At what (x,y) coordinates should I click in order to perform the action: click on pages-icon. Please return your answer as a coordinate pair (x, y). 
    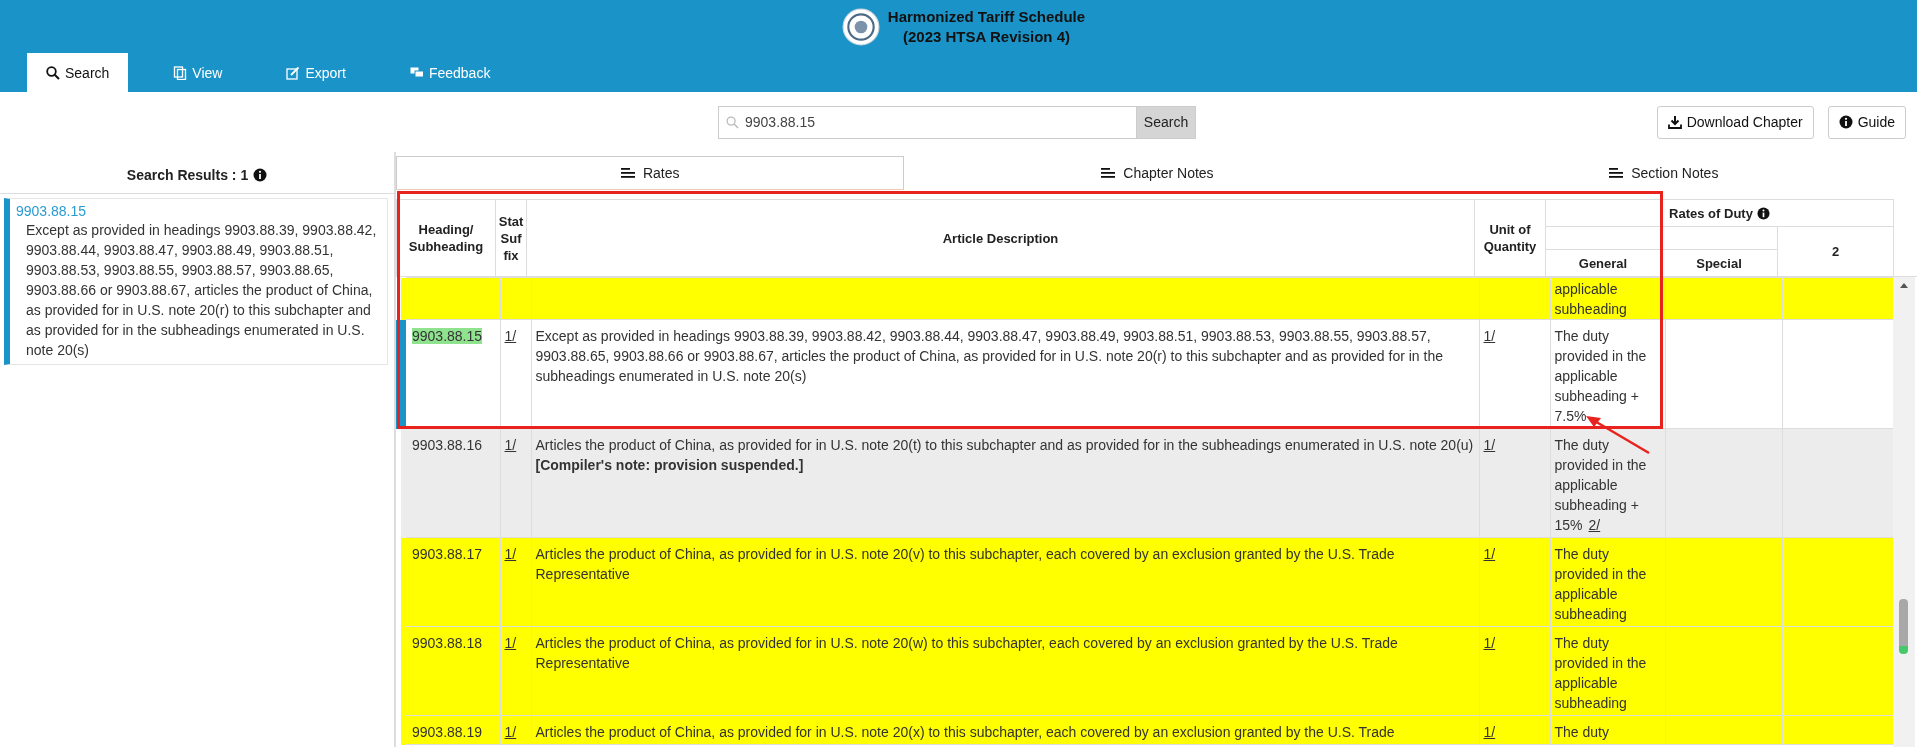
    Looking at the image, I should click on (180, 72).